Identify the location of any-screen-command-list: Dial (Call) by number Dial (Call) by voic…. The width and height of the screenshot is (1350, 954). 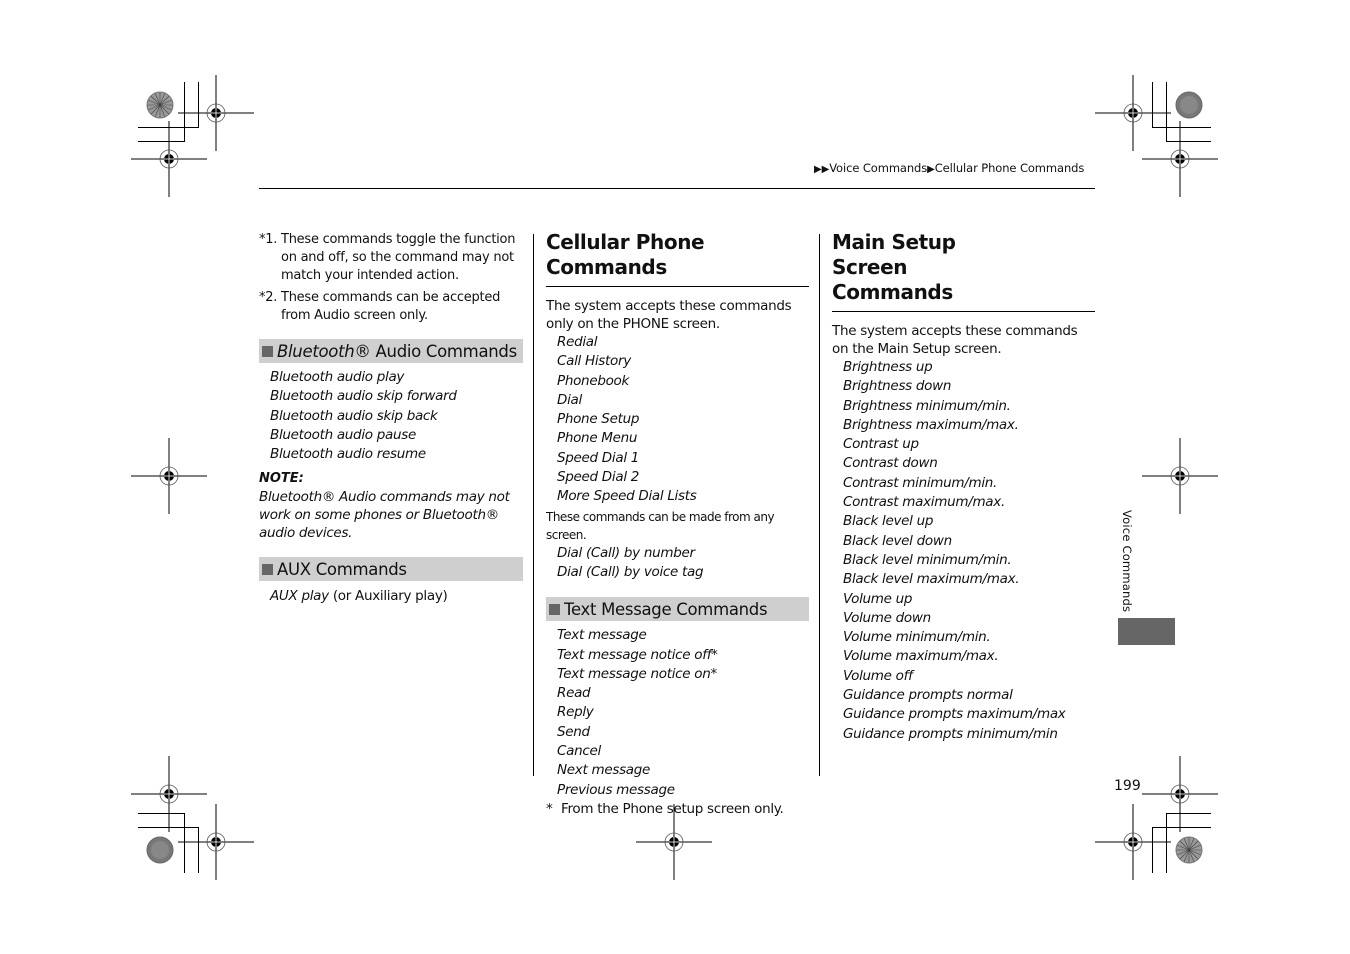
(677, 563).